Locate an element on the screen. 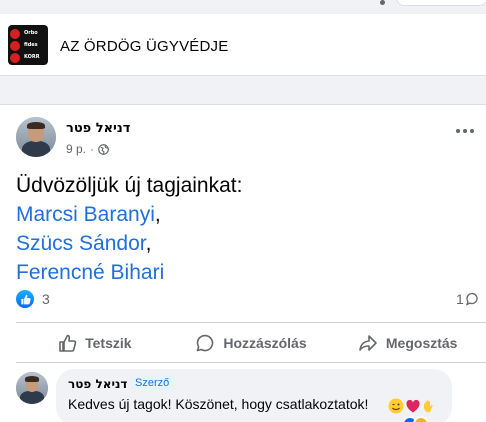 The width and height of the screenshot is (486, 422). author-badge: Szerző is located at coordinates (152, 383).